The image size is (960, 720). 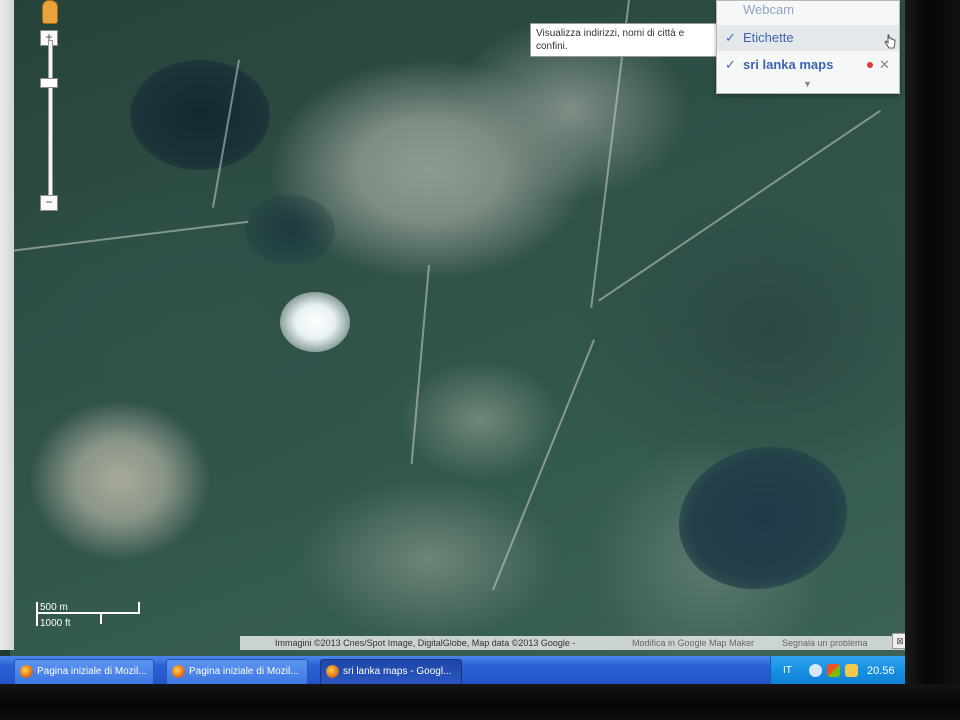 I want to click on report-problem-link: Segnala un problema, so click(x=825, y=643).